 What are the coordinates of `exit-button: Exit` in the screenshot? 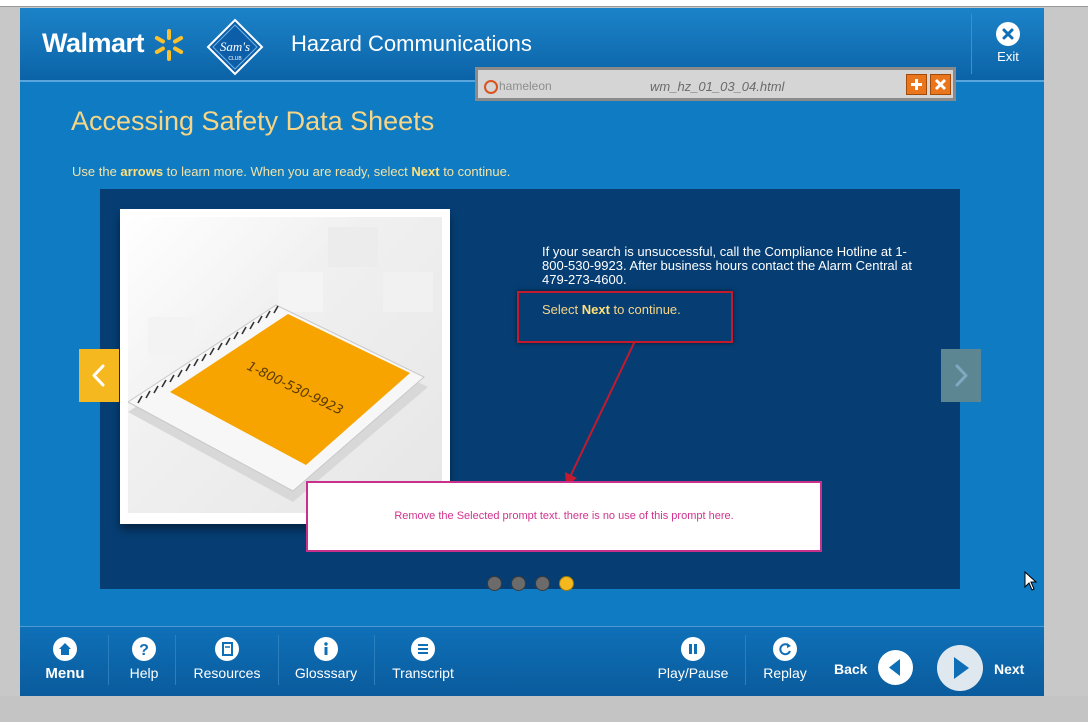 It's located at (1008, 47).